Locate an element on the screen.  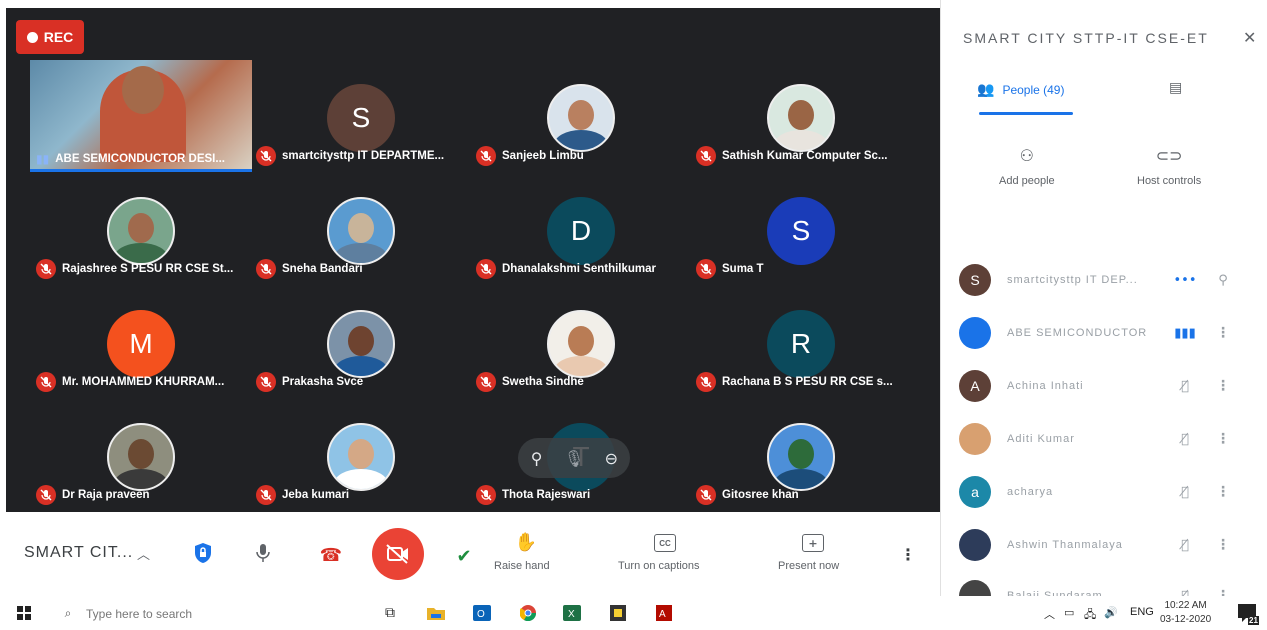
present-label: Present now is located at coordinates (808, 566).